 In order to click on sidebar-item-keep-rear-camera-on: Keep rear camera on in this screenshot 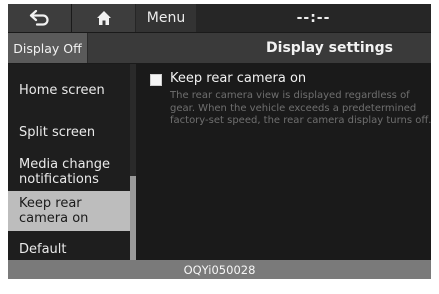, I will do `click(69, 211)`.